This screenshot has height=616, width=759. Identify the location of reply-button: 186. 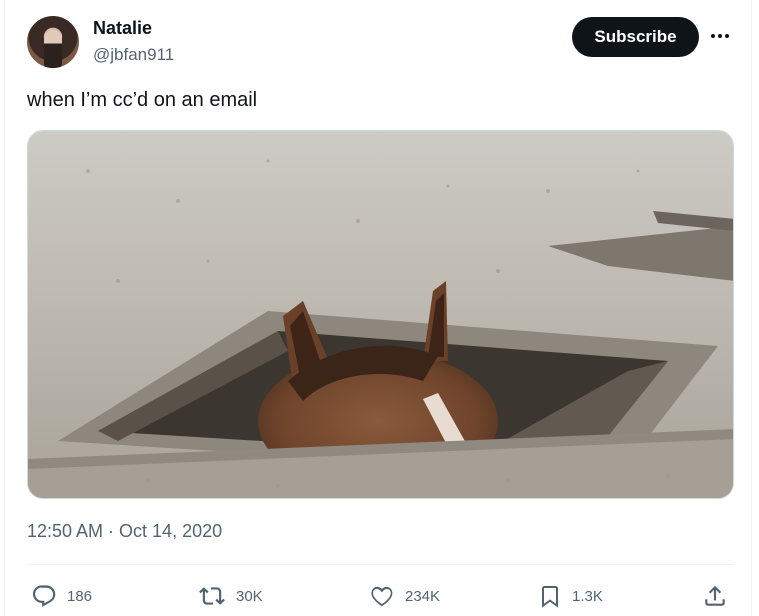
(61, 596).